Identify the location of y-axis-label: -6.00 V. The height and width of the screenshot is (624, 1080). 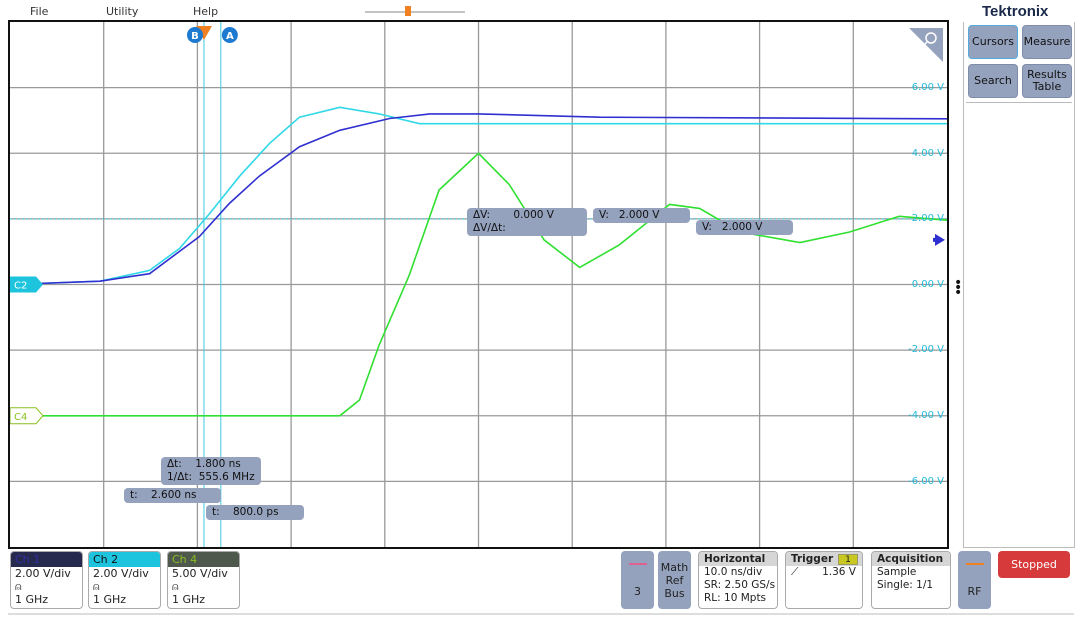
(926, 481).